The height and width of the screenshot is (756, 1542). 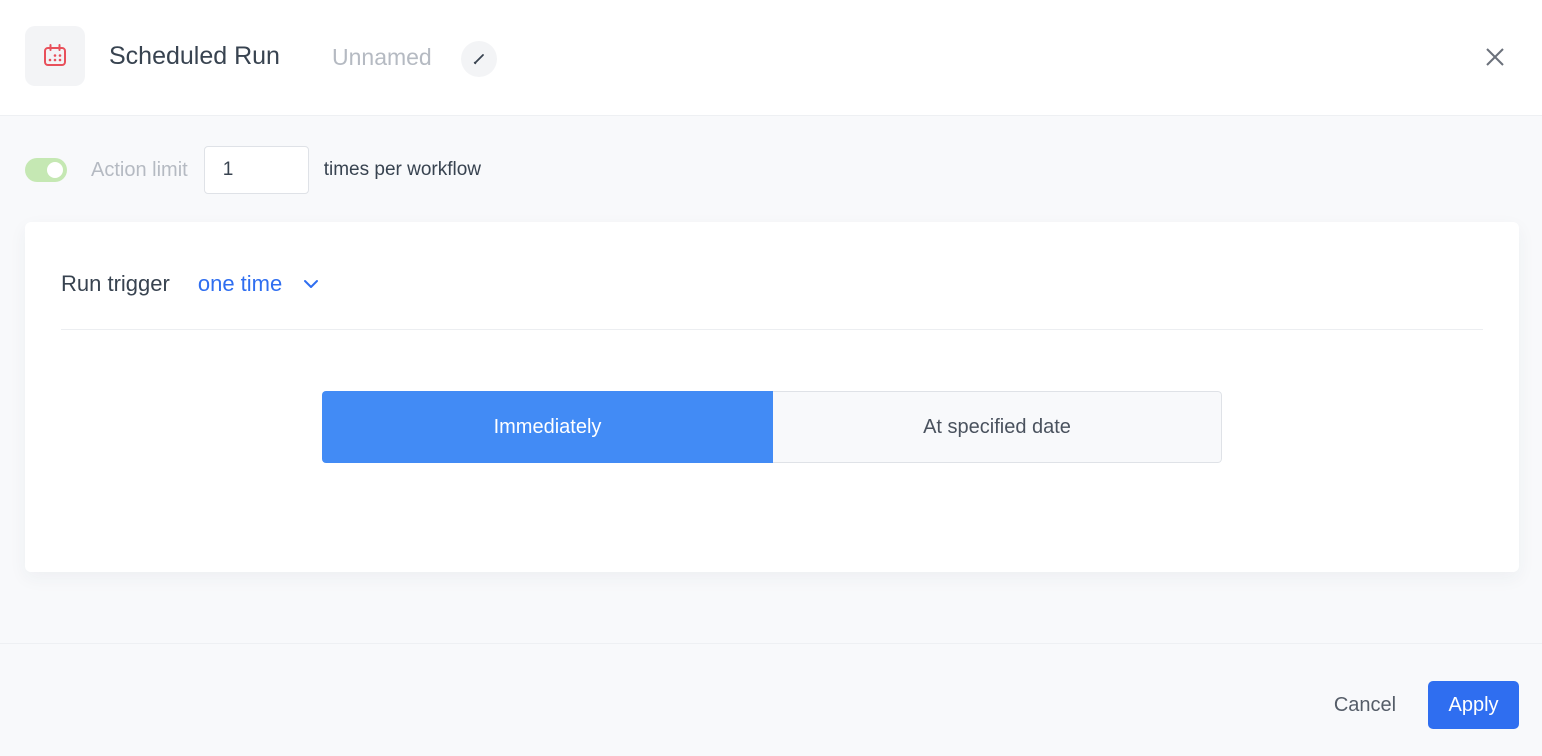 I want to click on calendar-icon, so click(x=55, y=56).